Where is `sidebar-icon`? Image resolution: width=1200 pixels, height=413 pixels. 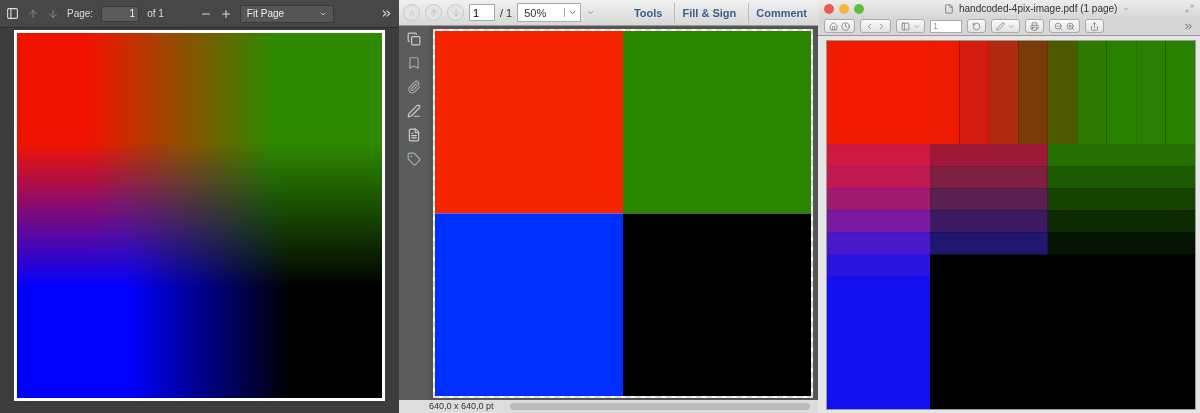 sidebar-icon is located at coordinates (905, 26).